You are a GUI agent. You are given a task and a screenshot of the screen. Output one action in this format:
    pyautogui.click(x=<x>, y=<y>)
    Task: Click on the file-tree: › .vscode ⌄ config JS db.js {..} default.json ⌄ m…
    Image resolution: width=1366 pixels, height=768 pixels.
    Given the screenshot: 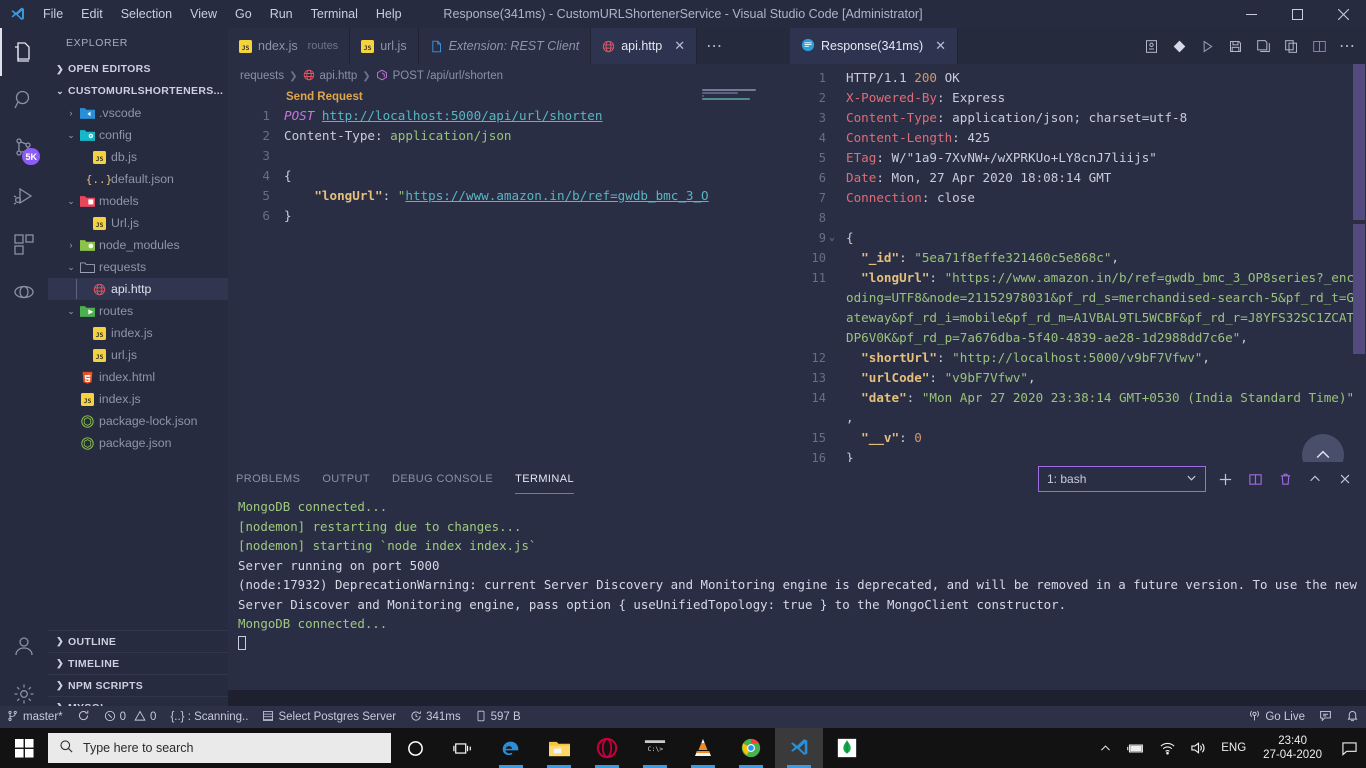 What is the action you would take?
    pyautogui.click(x=138, y=278)
    